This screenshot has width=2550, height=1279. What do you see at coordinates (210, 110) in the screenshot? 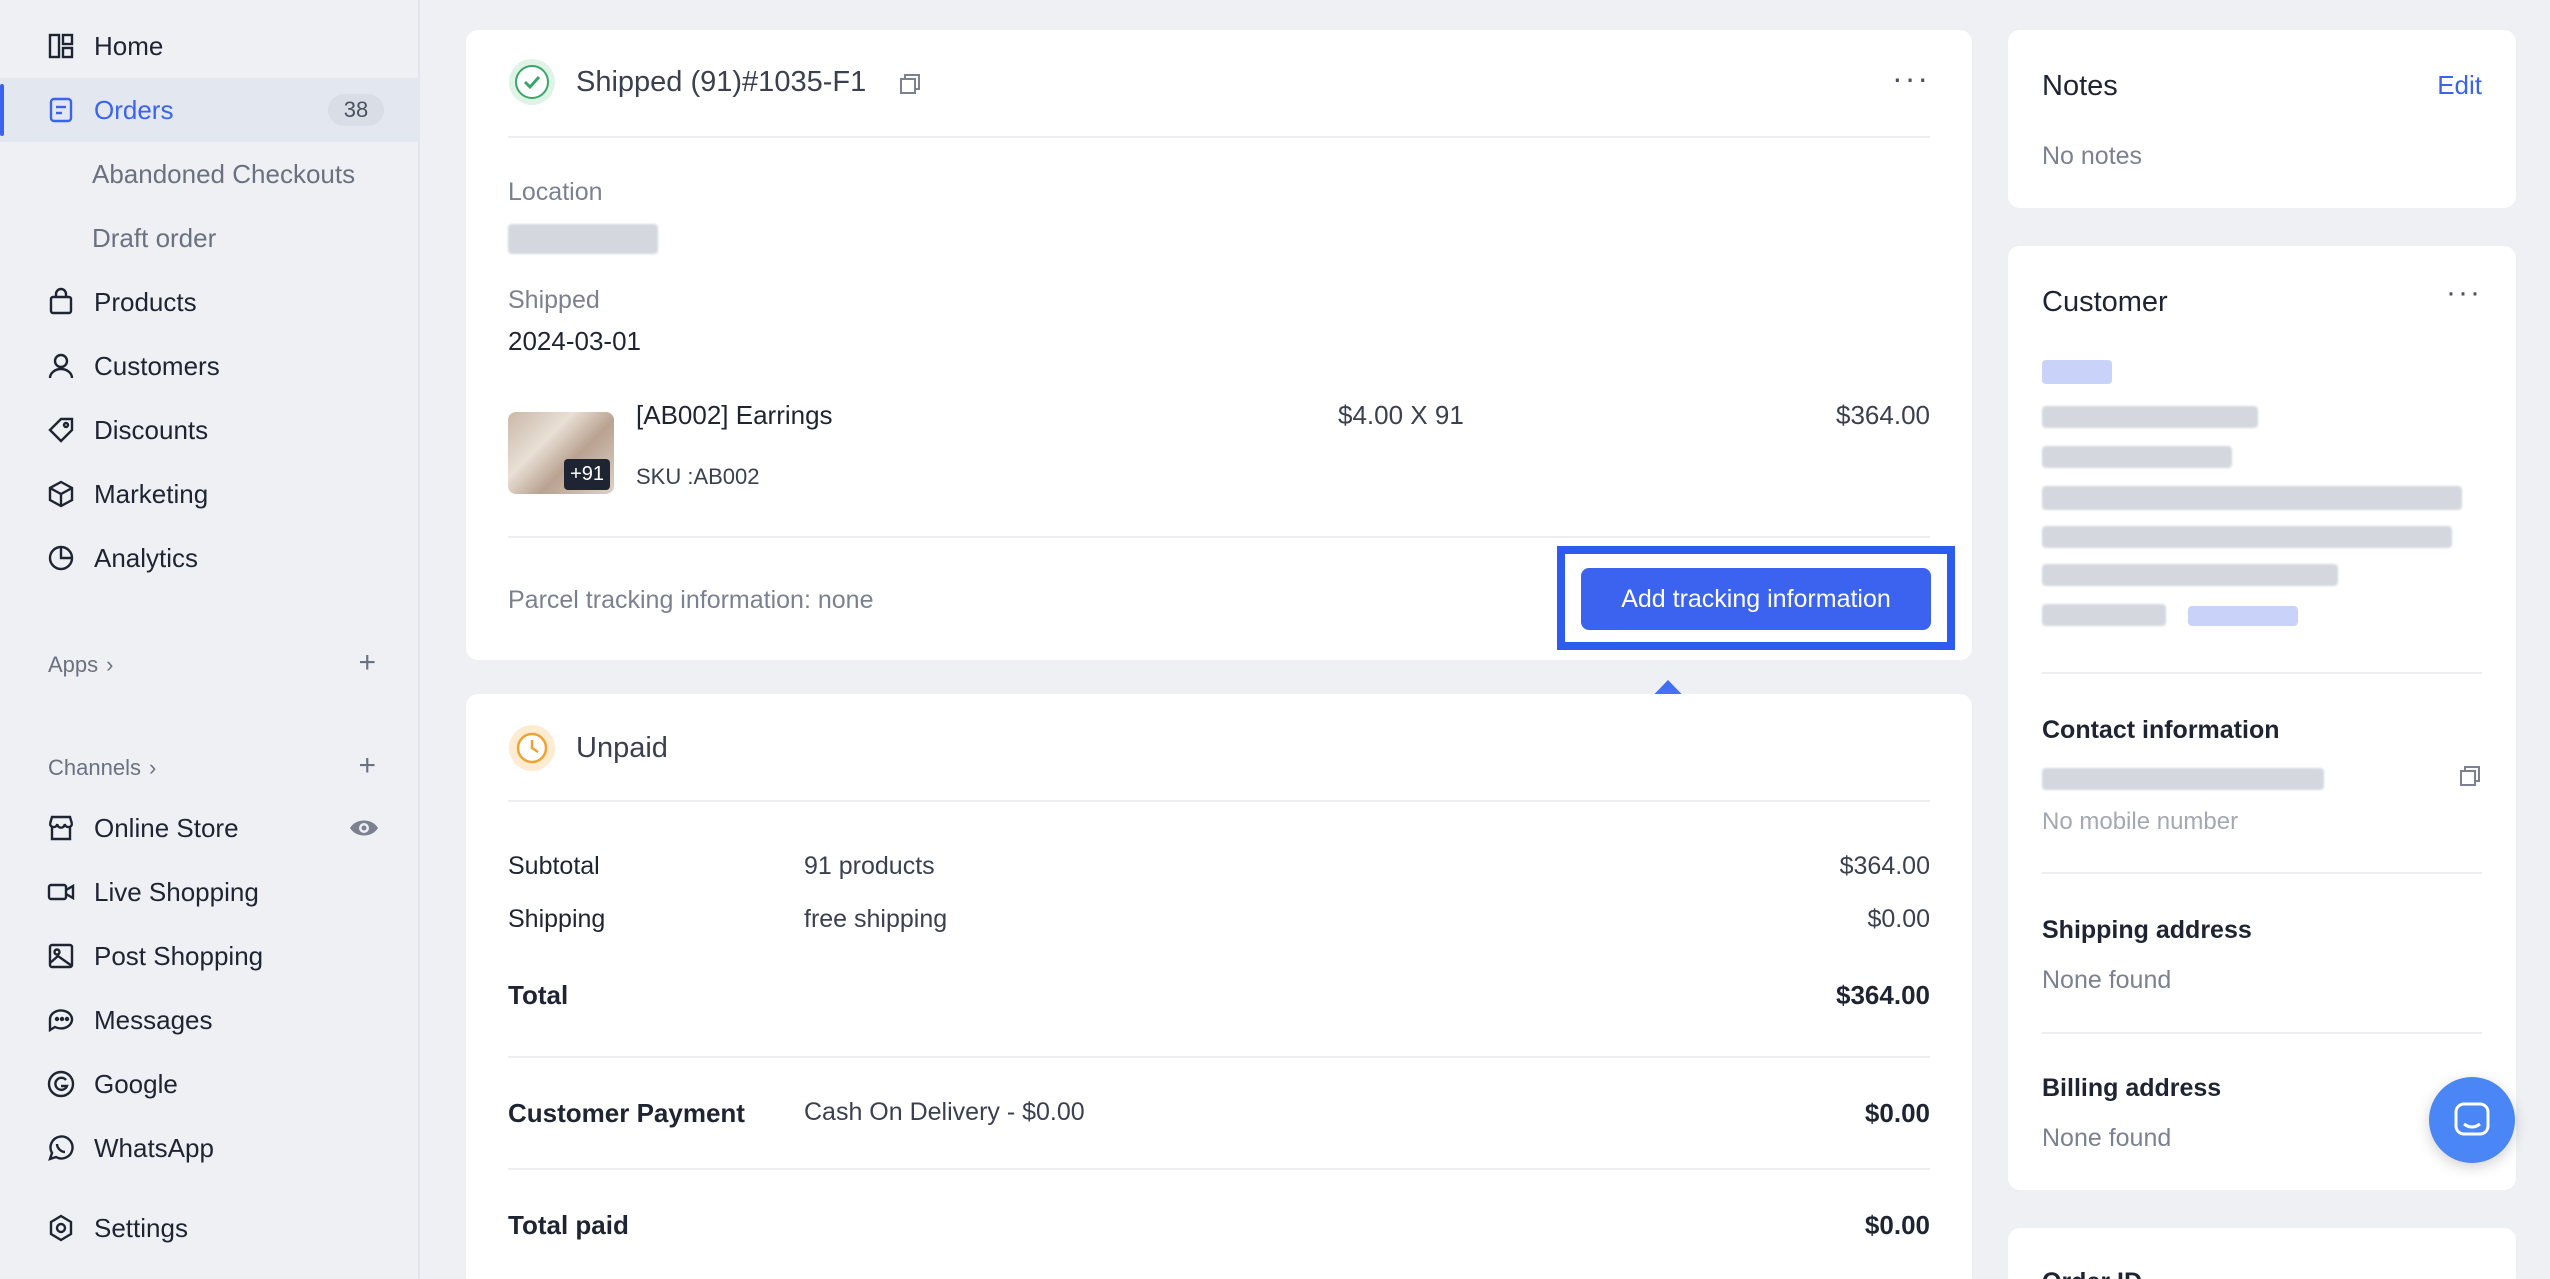
I see `sidebar-item-orders: Orders 38` at bounding box center [210, 110].